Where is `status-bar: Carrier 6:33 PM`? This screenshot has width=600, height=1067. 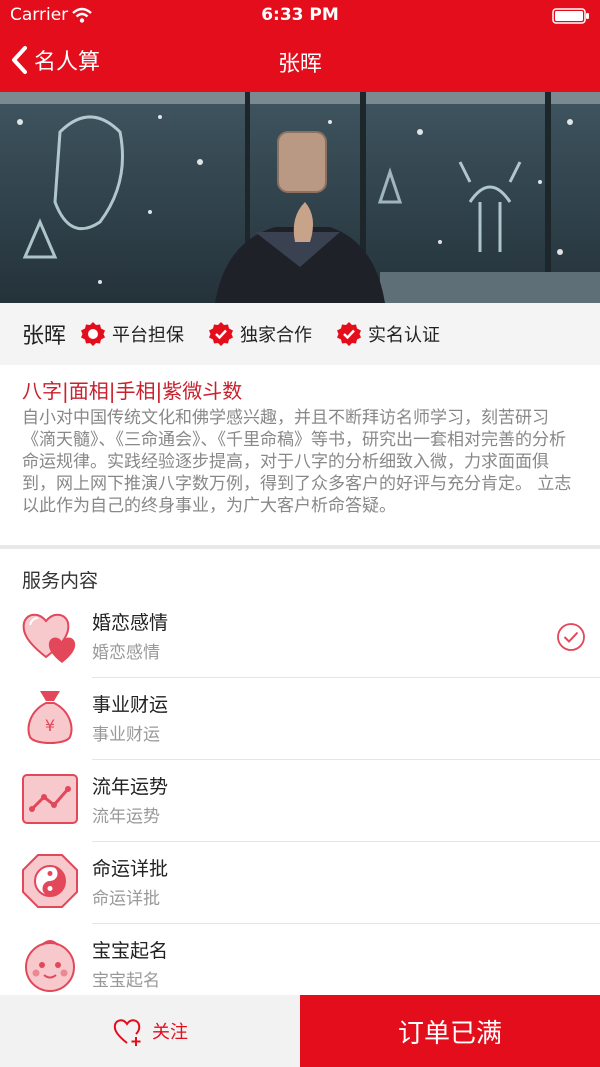 status-bar: Carrier 6:33 PM is located at coordinates (300, 16).